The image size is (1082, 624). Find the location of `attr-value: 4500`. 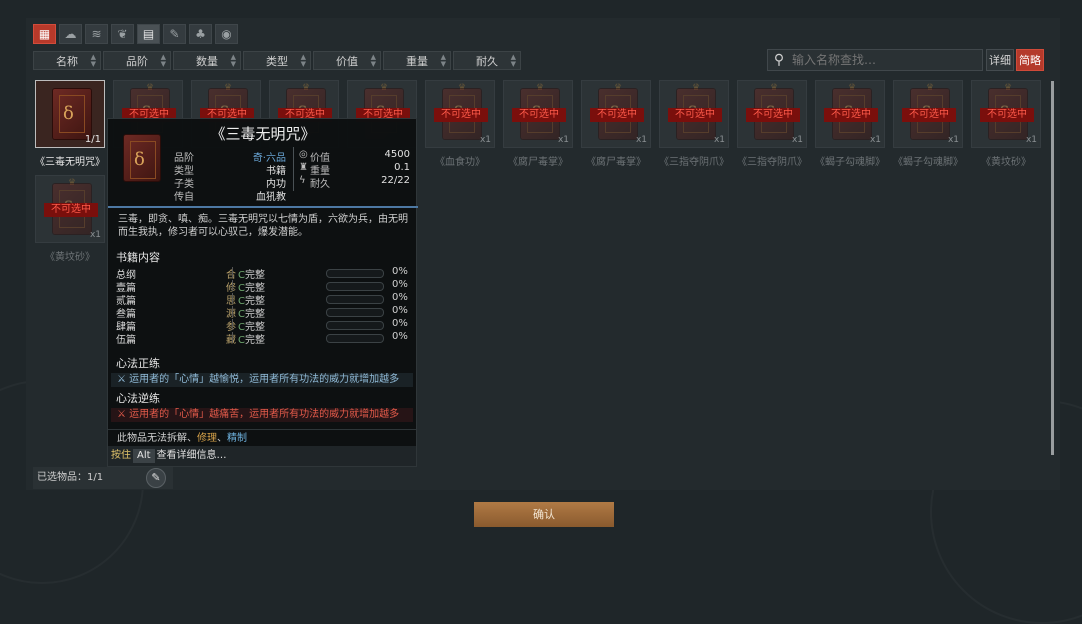

attr-value: 4500 is located at coordinates (397, 154).